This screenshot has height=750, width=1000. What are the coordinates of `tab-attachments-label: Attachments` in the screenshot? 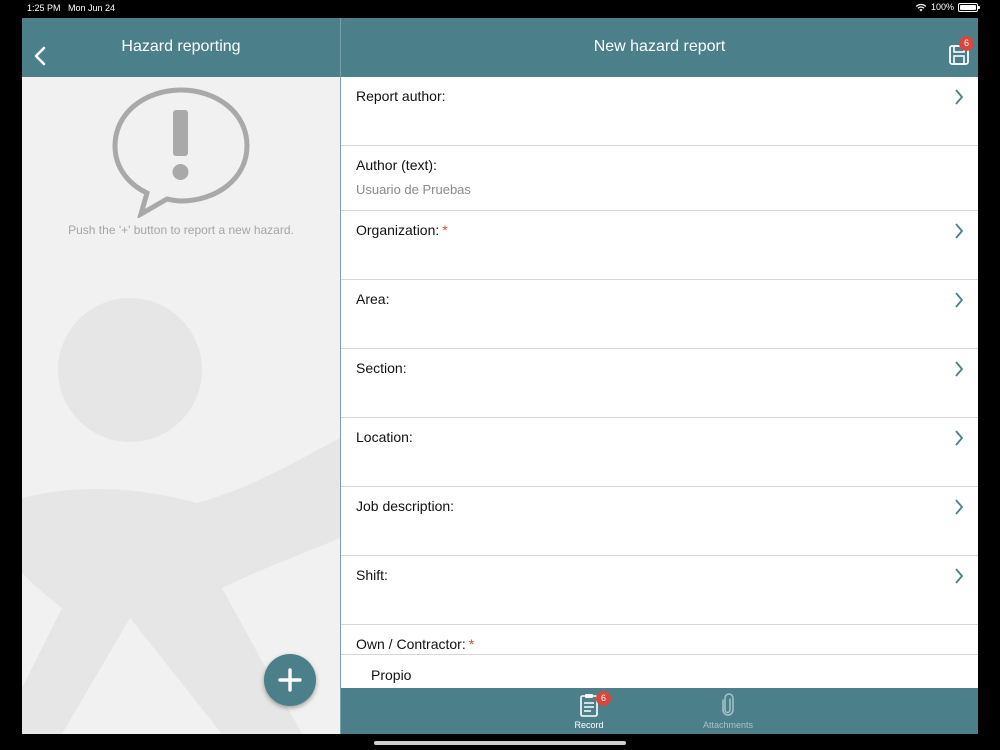 It's located at (728, 725).